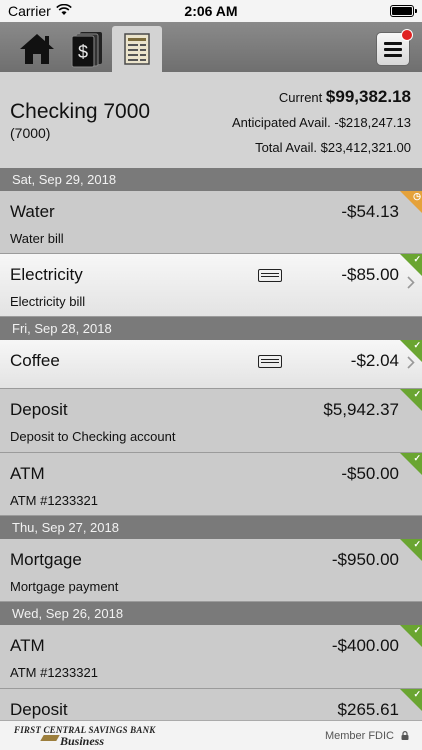 Image resolution: width=422 pixels, height=750 pixels. I want to click on member-fdic-label: Member FDIC, so click(359, 736).